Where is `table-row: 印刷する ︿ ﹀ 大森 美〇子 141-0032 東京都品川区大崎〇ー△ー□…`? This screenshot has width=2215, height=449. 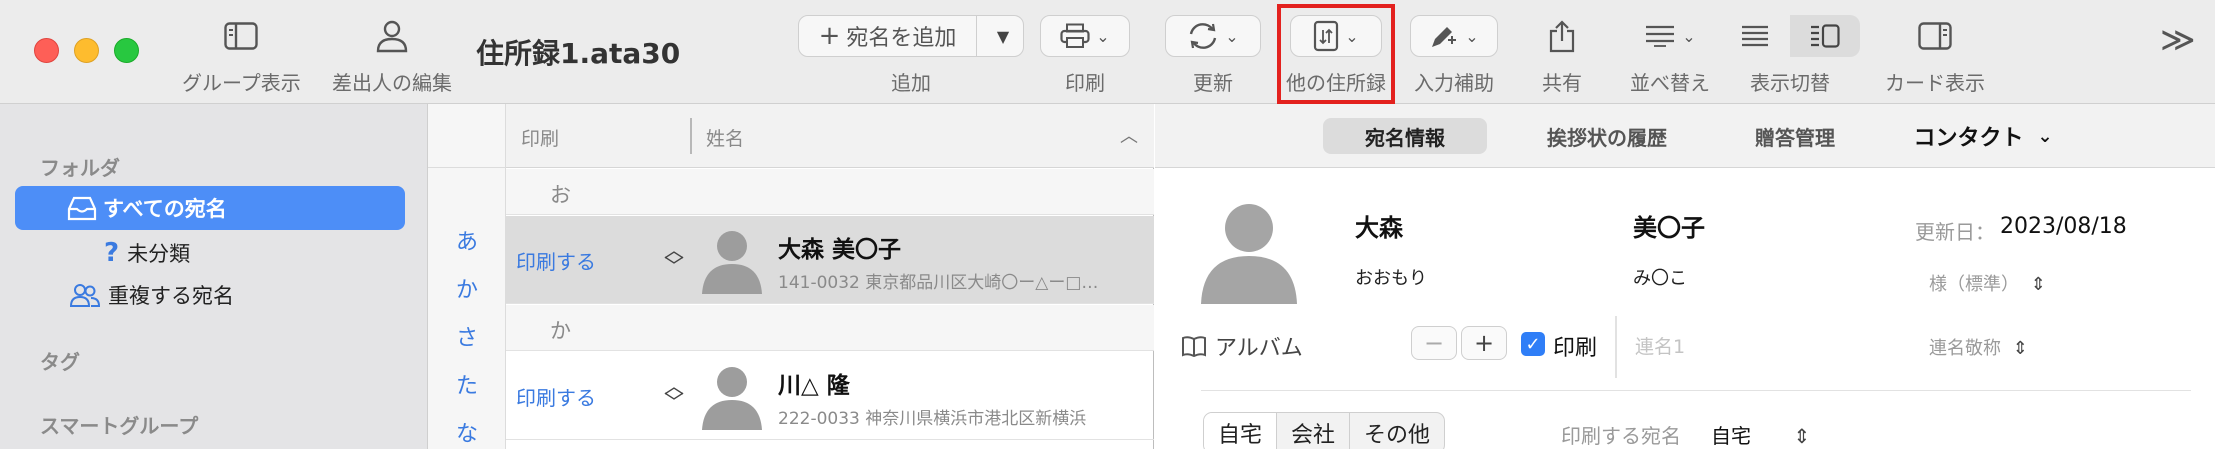 table-row: 印刷する ︿ ﹀ 大森 美〇子 141-0032 東京都品川区大崎〇ー△ー□… is located at coordinates (830, 260).